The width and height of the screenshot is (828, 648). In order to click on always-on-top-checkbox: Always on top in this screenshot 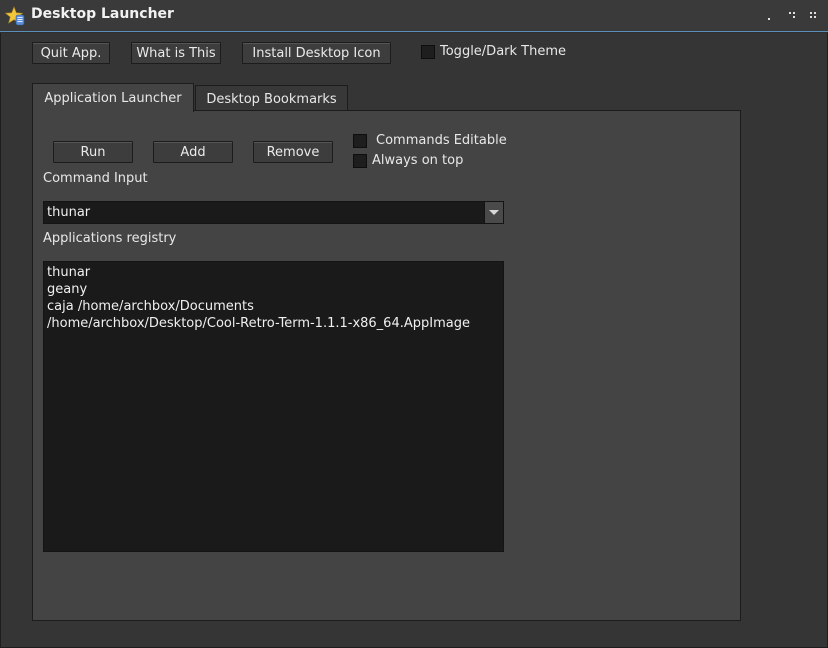, I will do `click(408, 160)`.